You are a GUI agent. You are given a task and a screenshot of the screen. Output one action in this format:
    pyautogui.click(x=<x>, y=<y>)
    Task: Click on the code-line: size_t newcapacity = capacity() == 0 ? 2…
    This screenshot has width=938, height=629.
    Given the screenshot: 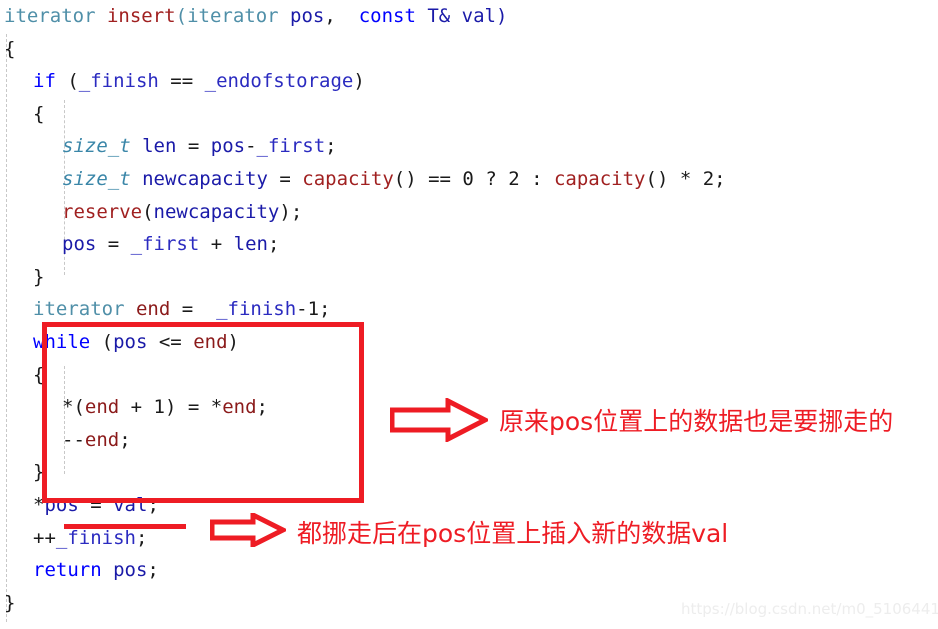 What is the action you would take?
    pyautogui.click(x=469, y=179)
    